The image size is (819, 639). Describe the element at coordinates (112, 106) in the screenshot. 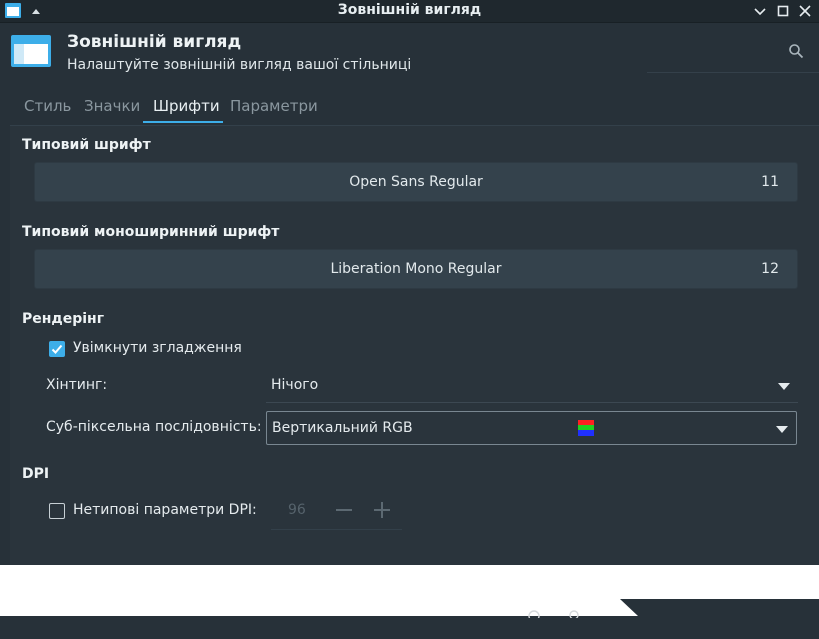

I see `tab-icons: Значки` at that location.